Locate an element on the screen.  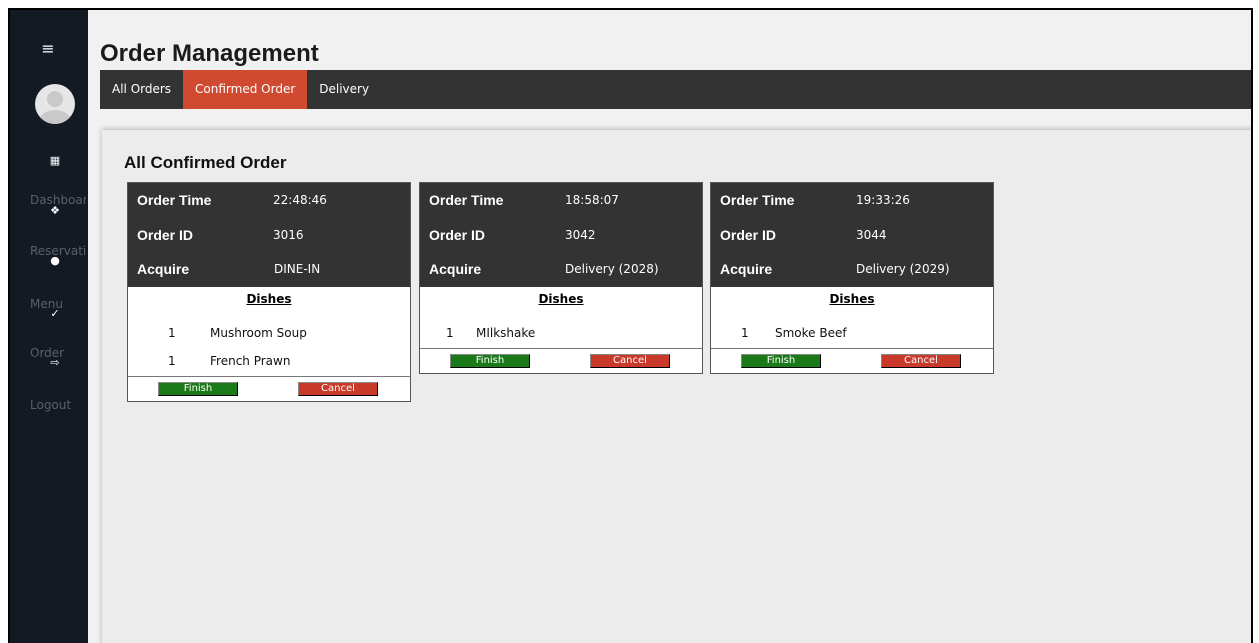
acquire-value: Delivery (2029) is located at coordinates (903, 269).